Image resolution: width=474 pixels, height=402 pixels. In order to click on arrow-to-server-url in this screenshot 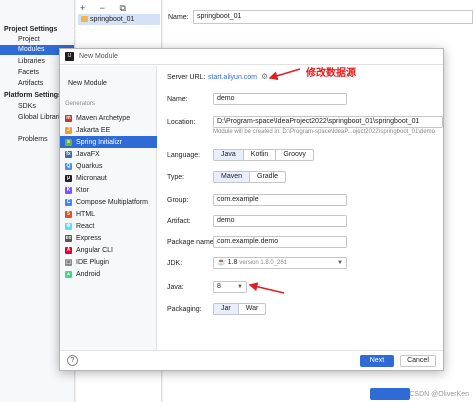, I will do `click(284, 74)`.